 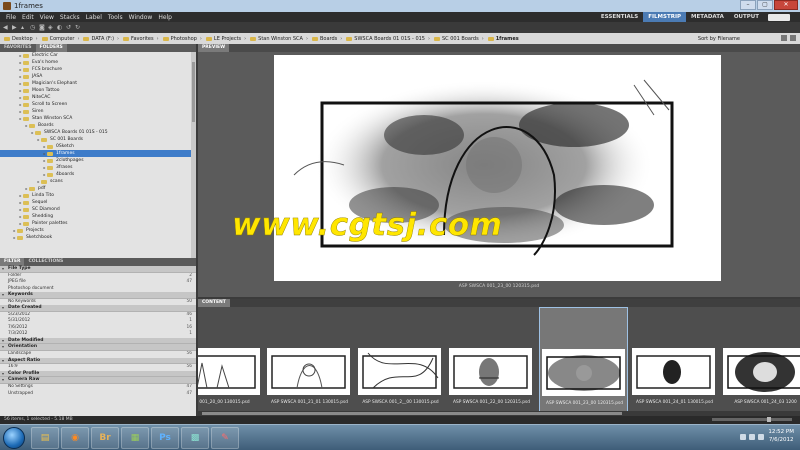 I want to click on back-icon: ◀, so click(x=6, y=27).